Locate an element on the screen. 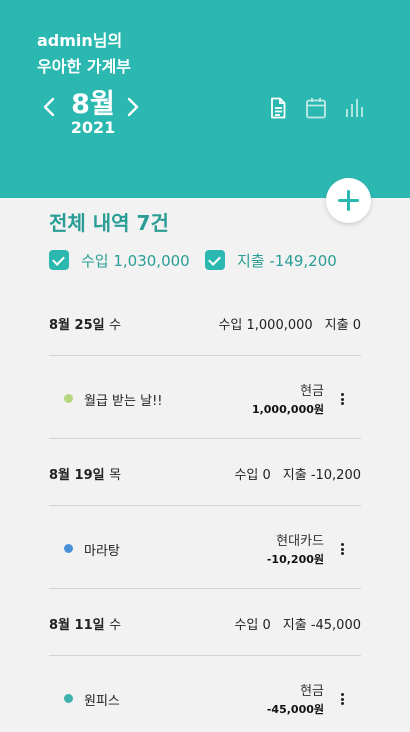 This screenshot has height=732, width=410. prev-month-button is located at coordinates (49, 107).